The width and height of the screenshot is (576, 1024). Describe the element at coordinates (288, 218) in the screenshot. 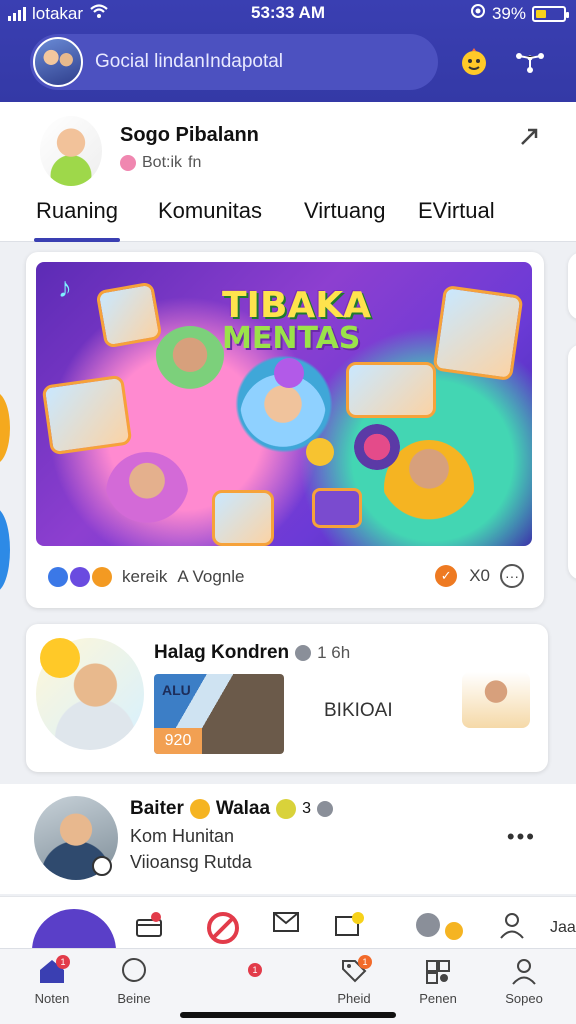

I see `tab-bar: Ruaning Komunitas Virtuang EVirtual` at that location.